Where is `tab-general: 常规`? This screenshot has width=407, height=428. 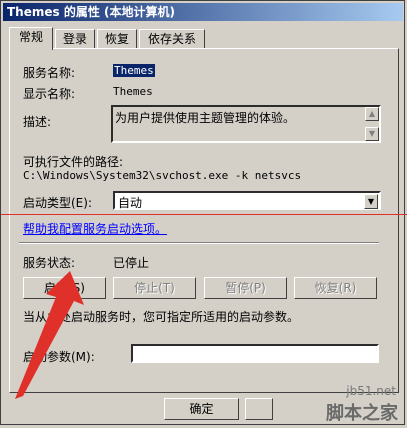 tab-general: 常规 is located at coordinates (31, 38).